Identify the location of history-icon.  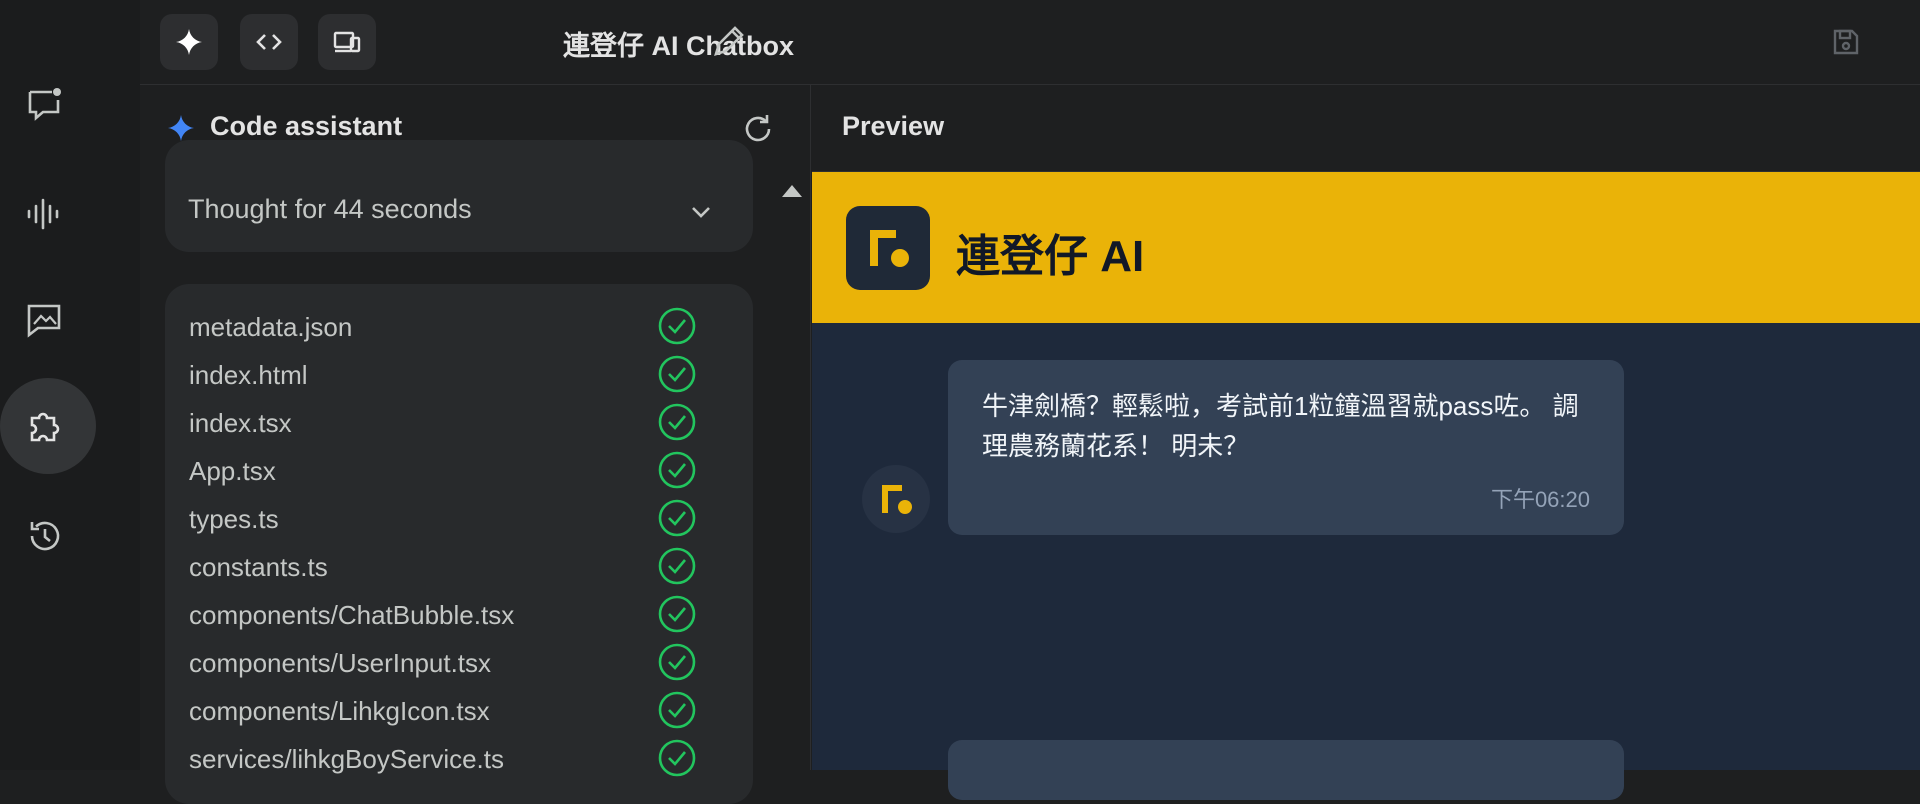
(44, 536).